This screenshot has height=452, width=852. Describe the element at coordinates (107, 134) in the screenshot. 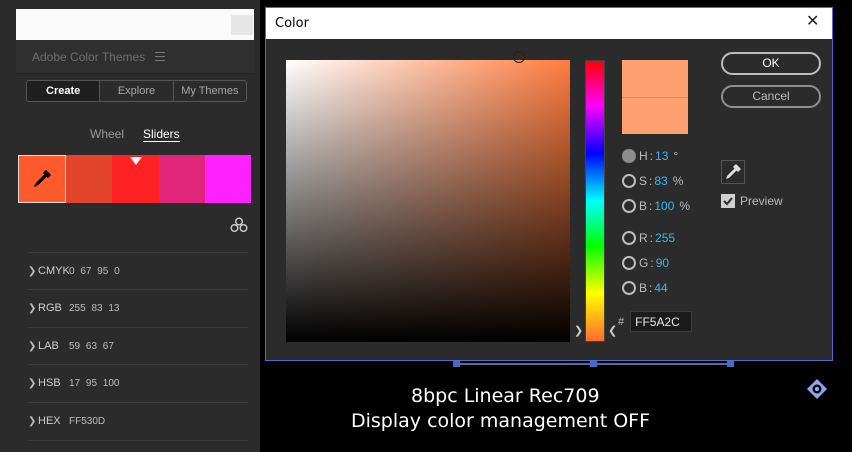

I see `mode-wheel-link: Wheel` at that location.